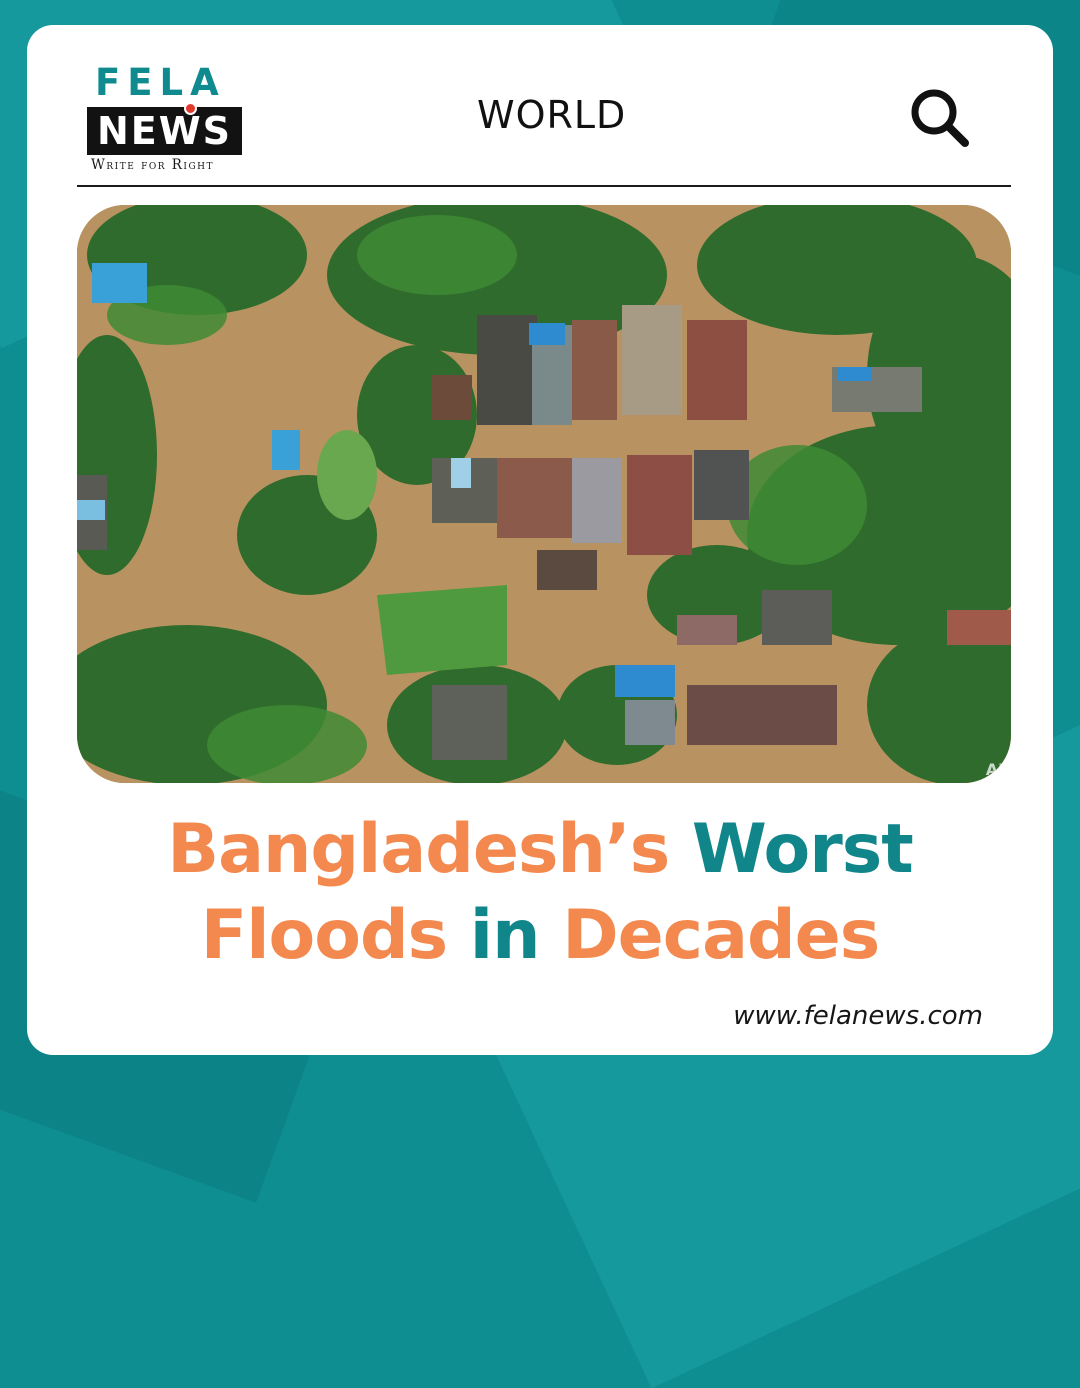  What do you see at coordinates (940, 118) in the screenshot?
I see `search-icon` at bounding box center [940, 118].